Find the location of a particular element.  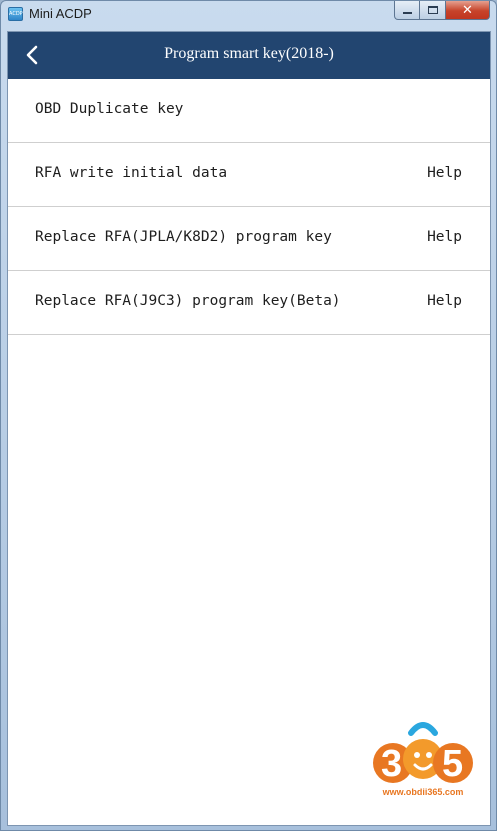

watermark-url: www.obdii365.com is located at coordinates (423, 792).